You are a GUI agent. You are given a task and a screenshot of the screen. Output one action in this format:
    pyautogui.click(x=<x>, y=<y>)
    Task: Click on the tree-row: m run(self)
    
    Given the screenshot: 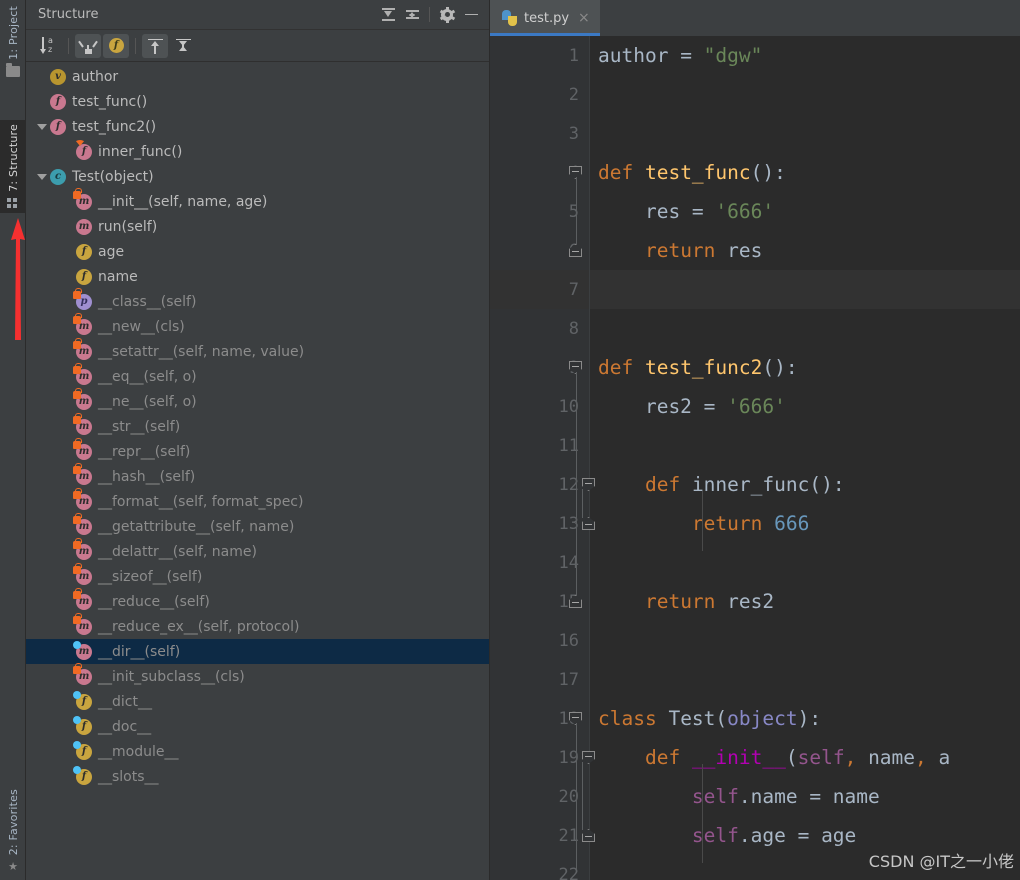 What is the action you would take?
    pyautogui.click(x=257, y=226)
    